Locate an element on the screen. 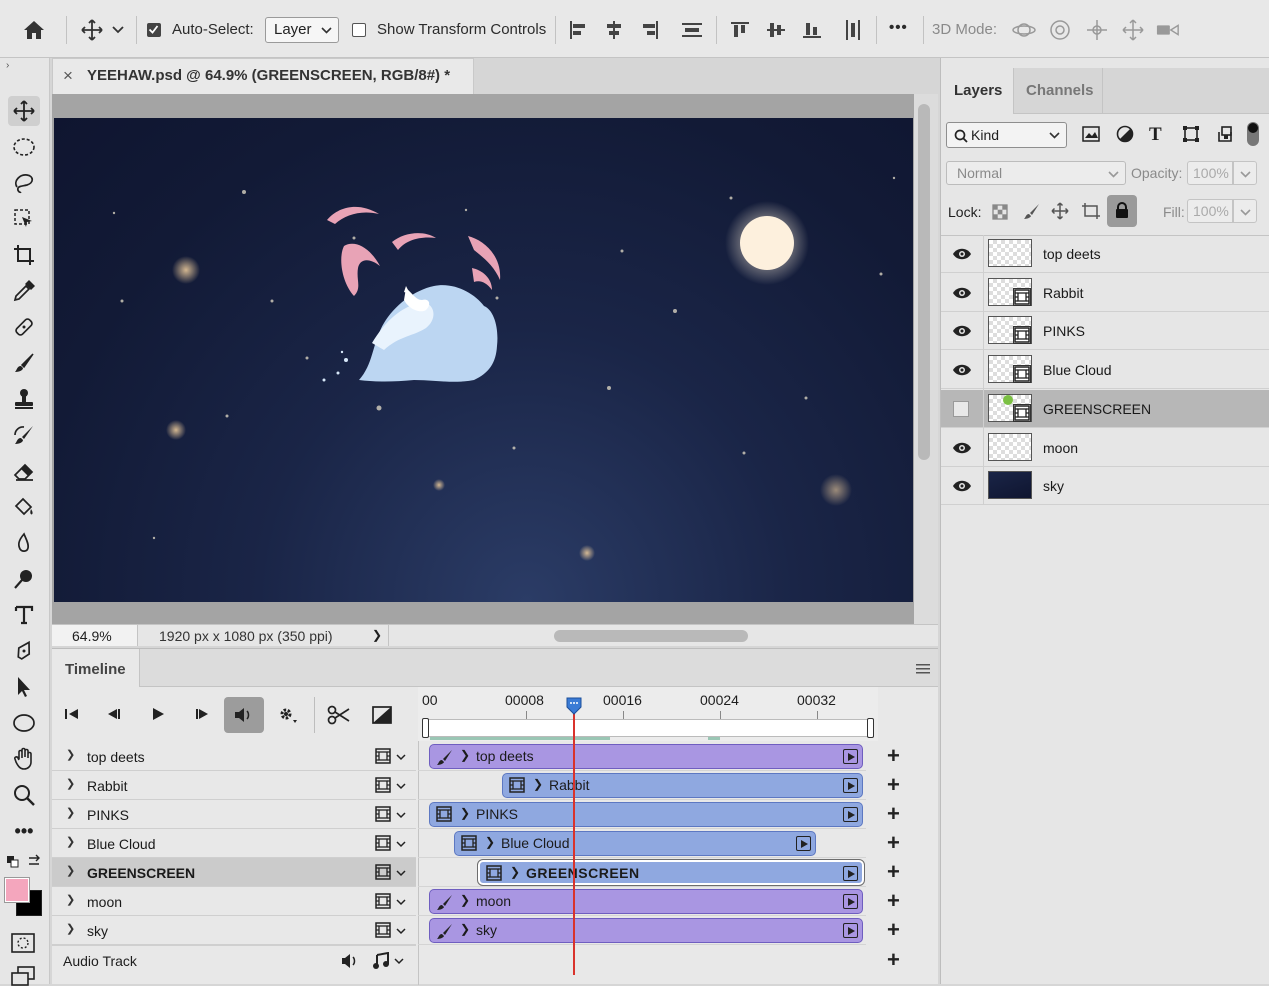  brush-tool-icon is located at coordinates (24, 363).